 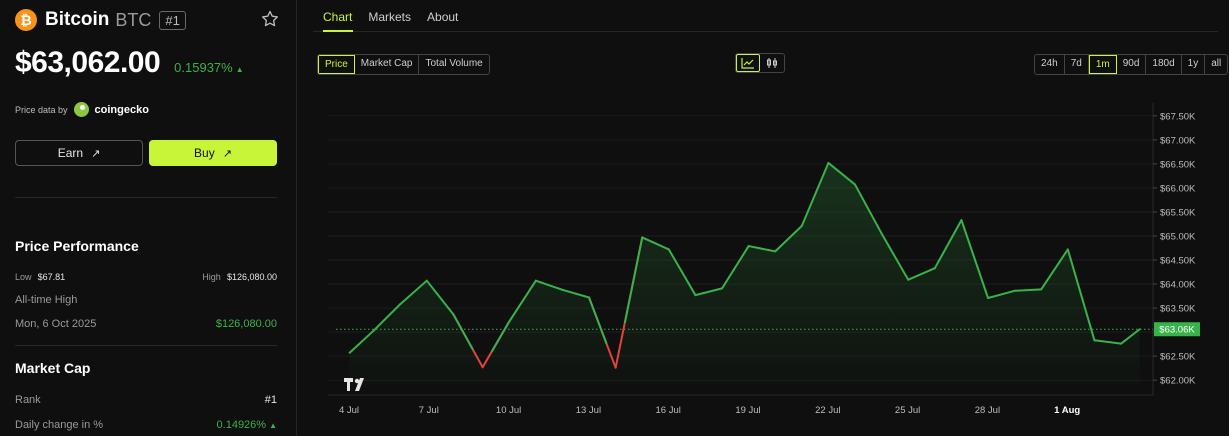 What do you see at coordinates (1178, 236) in the screenshot?
I see `y-tick-label: $65.00K` at bounding box center [1178, 236].